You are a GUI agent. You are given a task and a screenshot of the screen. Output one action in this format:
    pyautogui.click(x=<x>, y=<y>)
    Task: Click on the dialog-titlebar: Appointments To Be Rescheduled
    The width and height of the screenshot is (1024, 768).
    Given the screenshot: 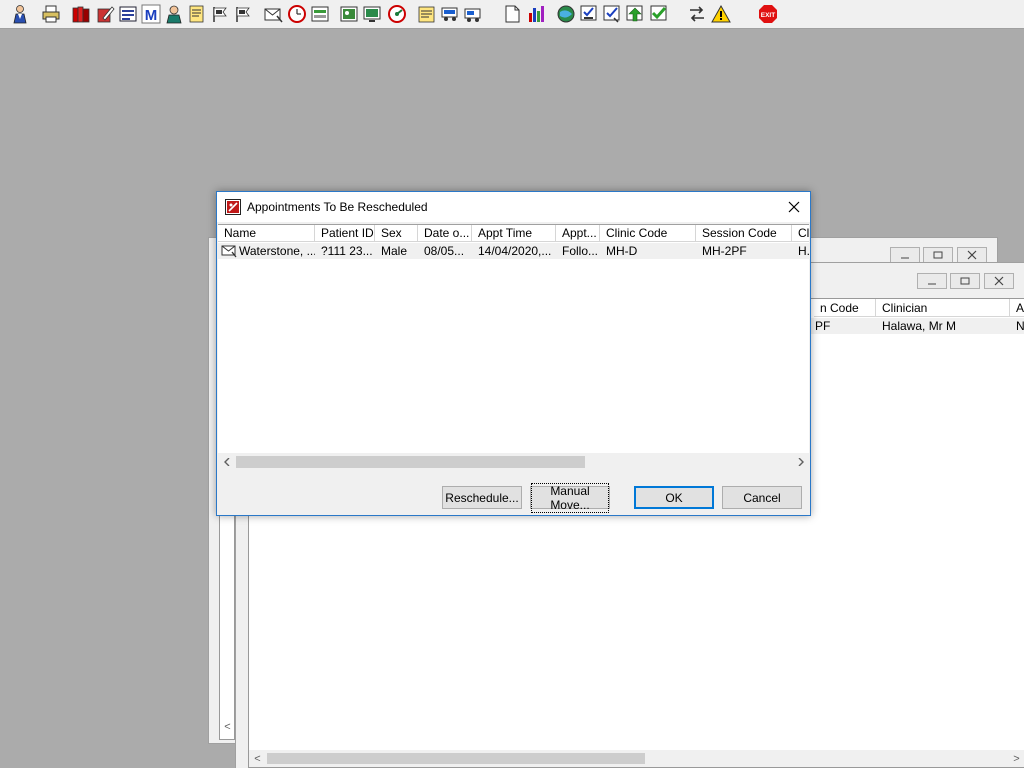 What is the action you would take?
    pyautogui.click(x=513, y=207)
    